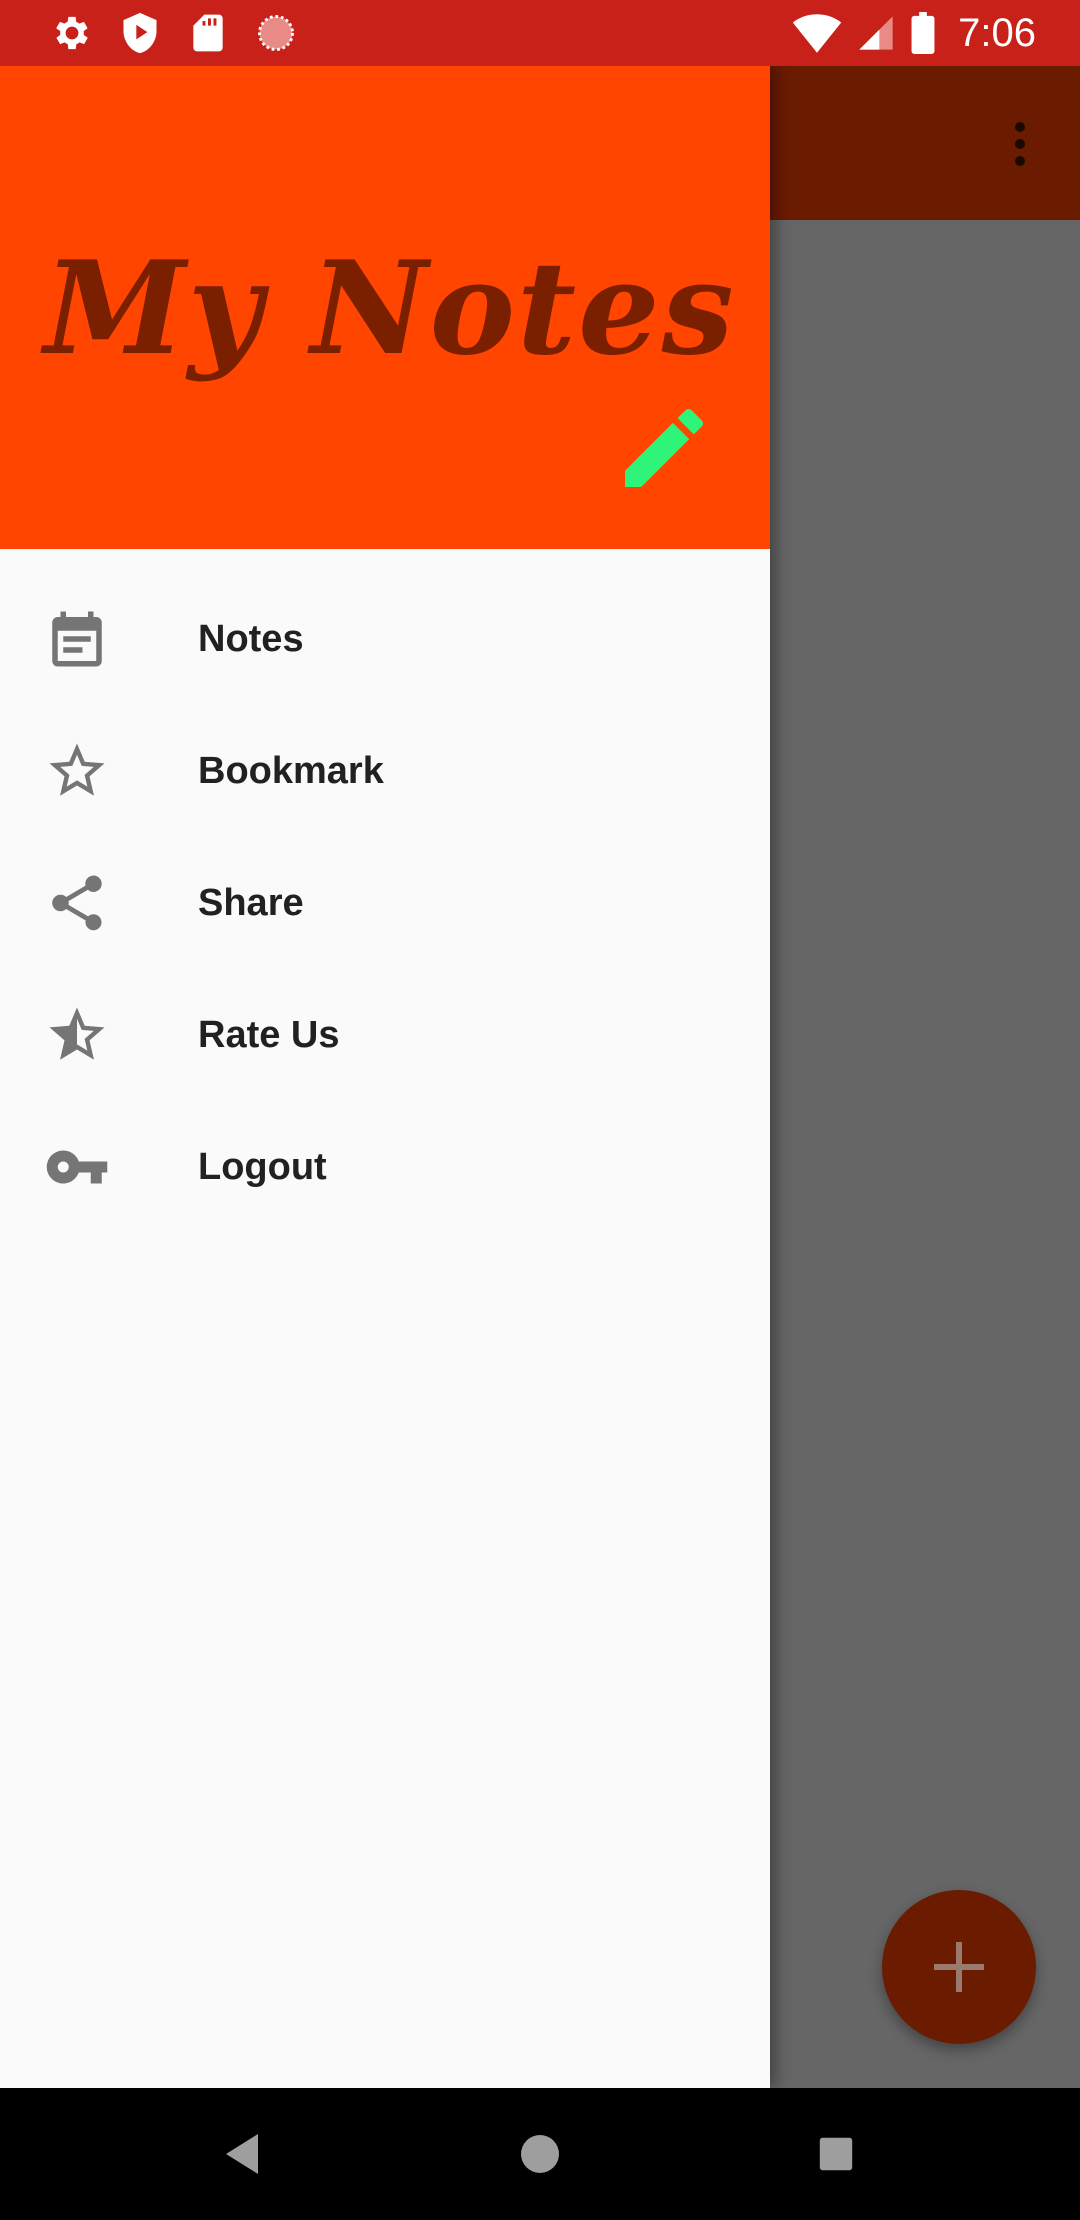 Image resolution: width=1080 pixels, height=2220 pixels. What do you see at coordinates (251, 638) in the screenshot?
I see `menu-item-label: Notes` at bounding box center [251, 638].